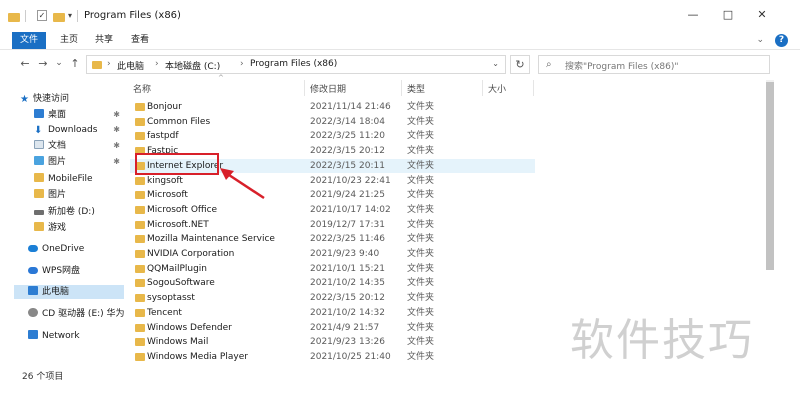 The width and height of the screenshot is (800, 395). Describe the element at coordinates (43, 63) in the screenshot. I see `forward-arrow-icon: →` at that location.